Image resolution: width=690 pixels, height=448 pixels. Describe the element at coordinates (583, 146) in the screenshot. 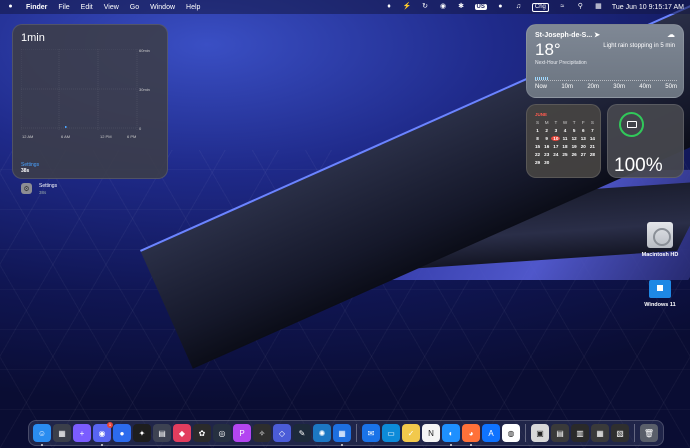

I see `calendar-day: 20` at that location.